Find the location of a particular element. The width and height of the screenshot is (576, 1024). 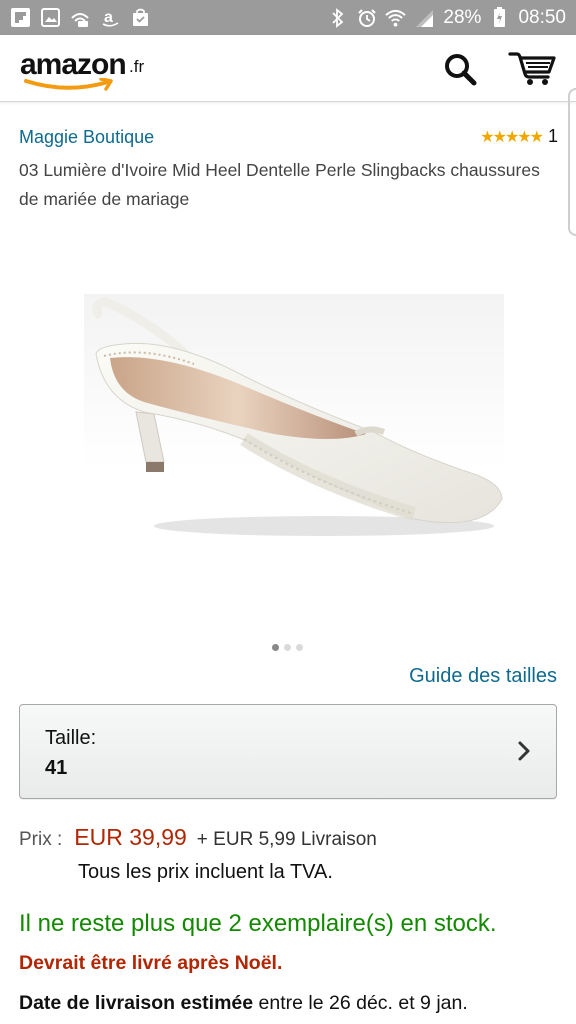

svg-text: a is located at coordinates (108, 17).